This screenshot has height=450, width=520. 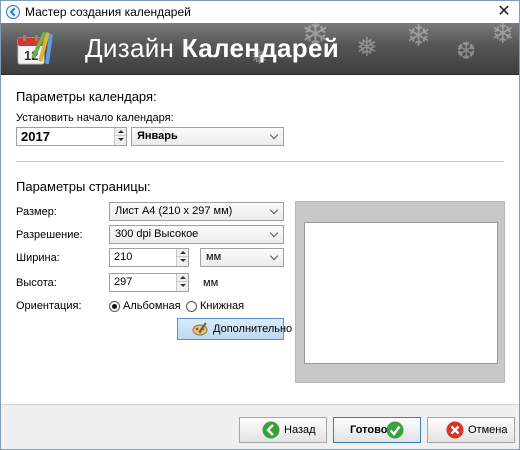 What do you see at coordinates (191, 306) in the screenshot?
I see `radio-unselected-icon` at bounding box center [191, 306].